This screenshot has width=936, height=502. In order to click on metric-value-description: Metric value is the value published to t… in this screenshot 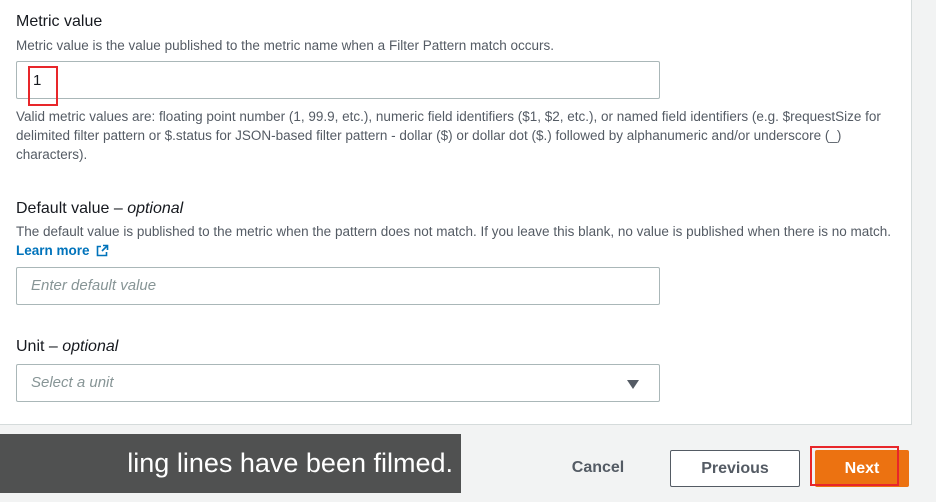, I will do `click(285, 45)`.